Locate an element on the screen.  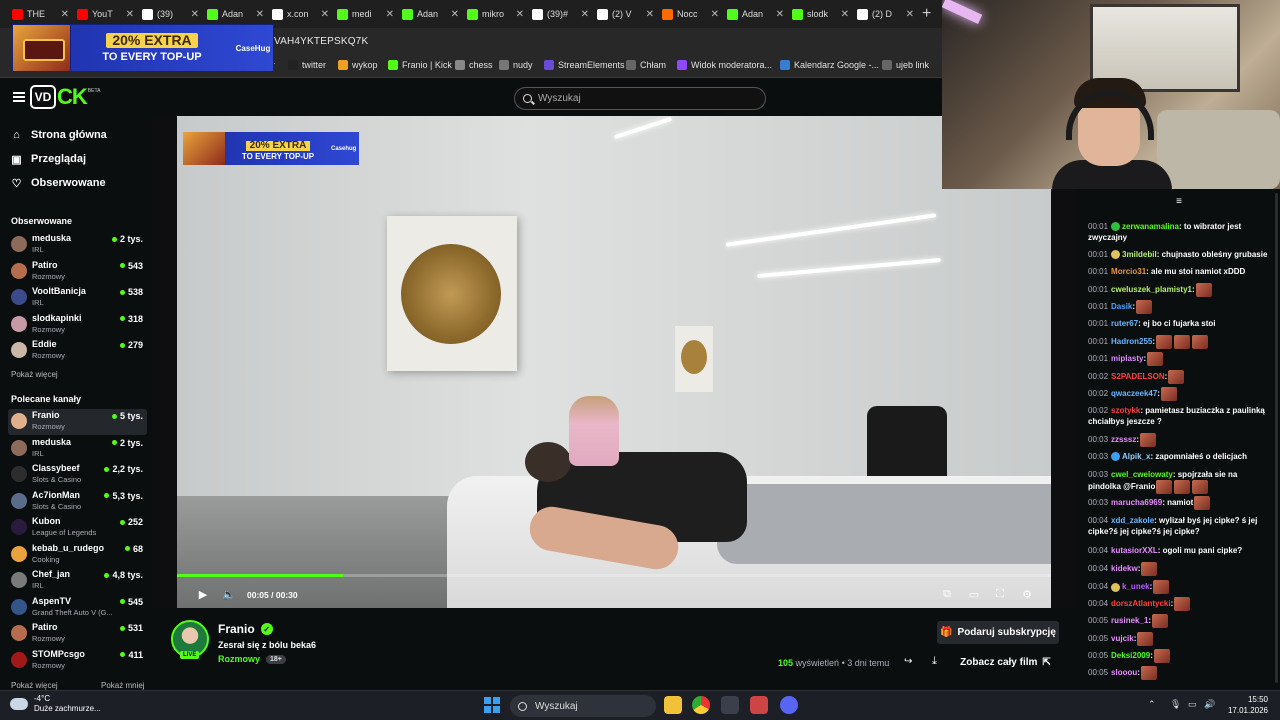
chat-username: cweluszek_plamisty1 is located at coordinates (1151, 289).